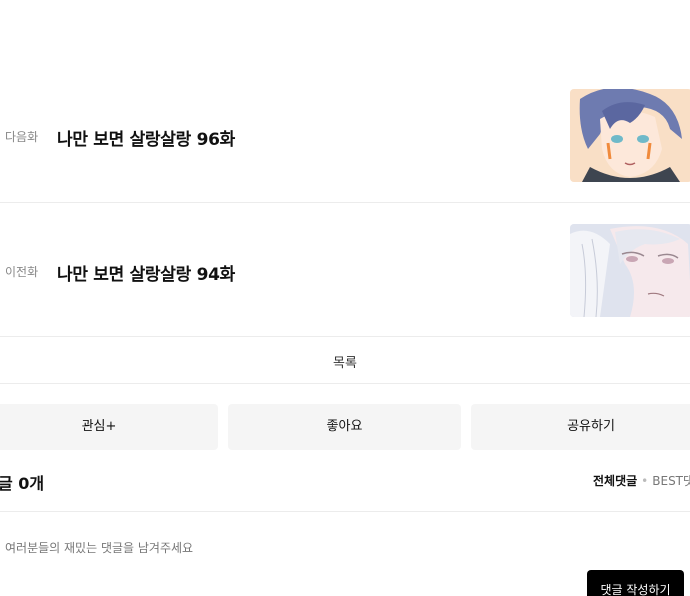 Image resolution: width=690 pixels, height=596 pixels. Describe the element at coordinates (615, 481) in the screenshot. I see `sort-all-comments-tab: 전체댓글` at that location.